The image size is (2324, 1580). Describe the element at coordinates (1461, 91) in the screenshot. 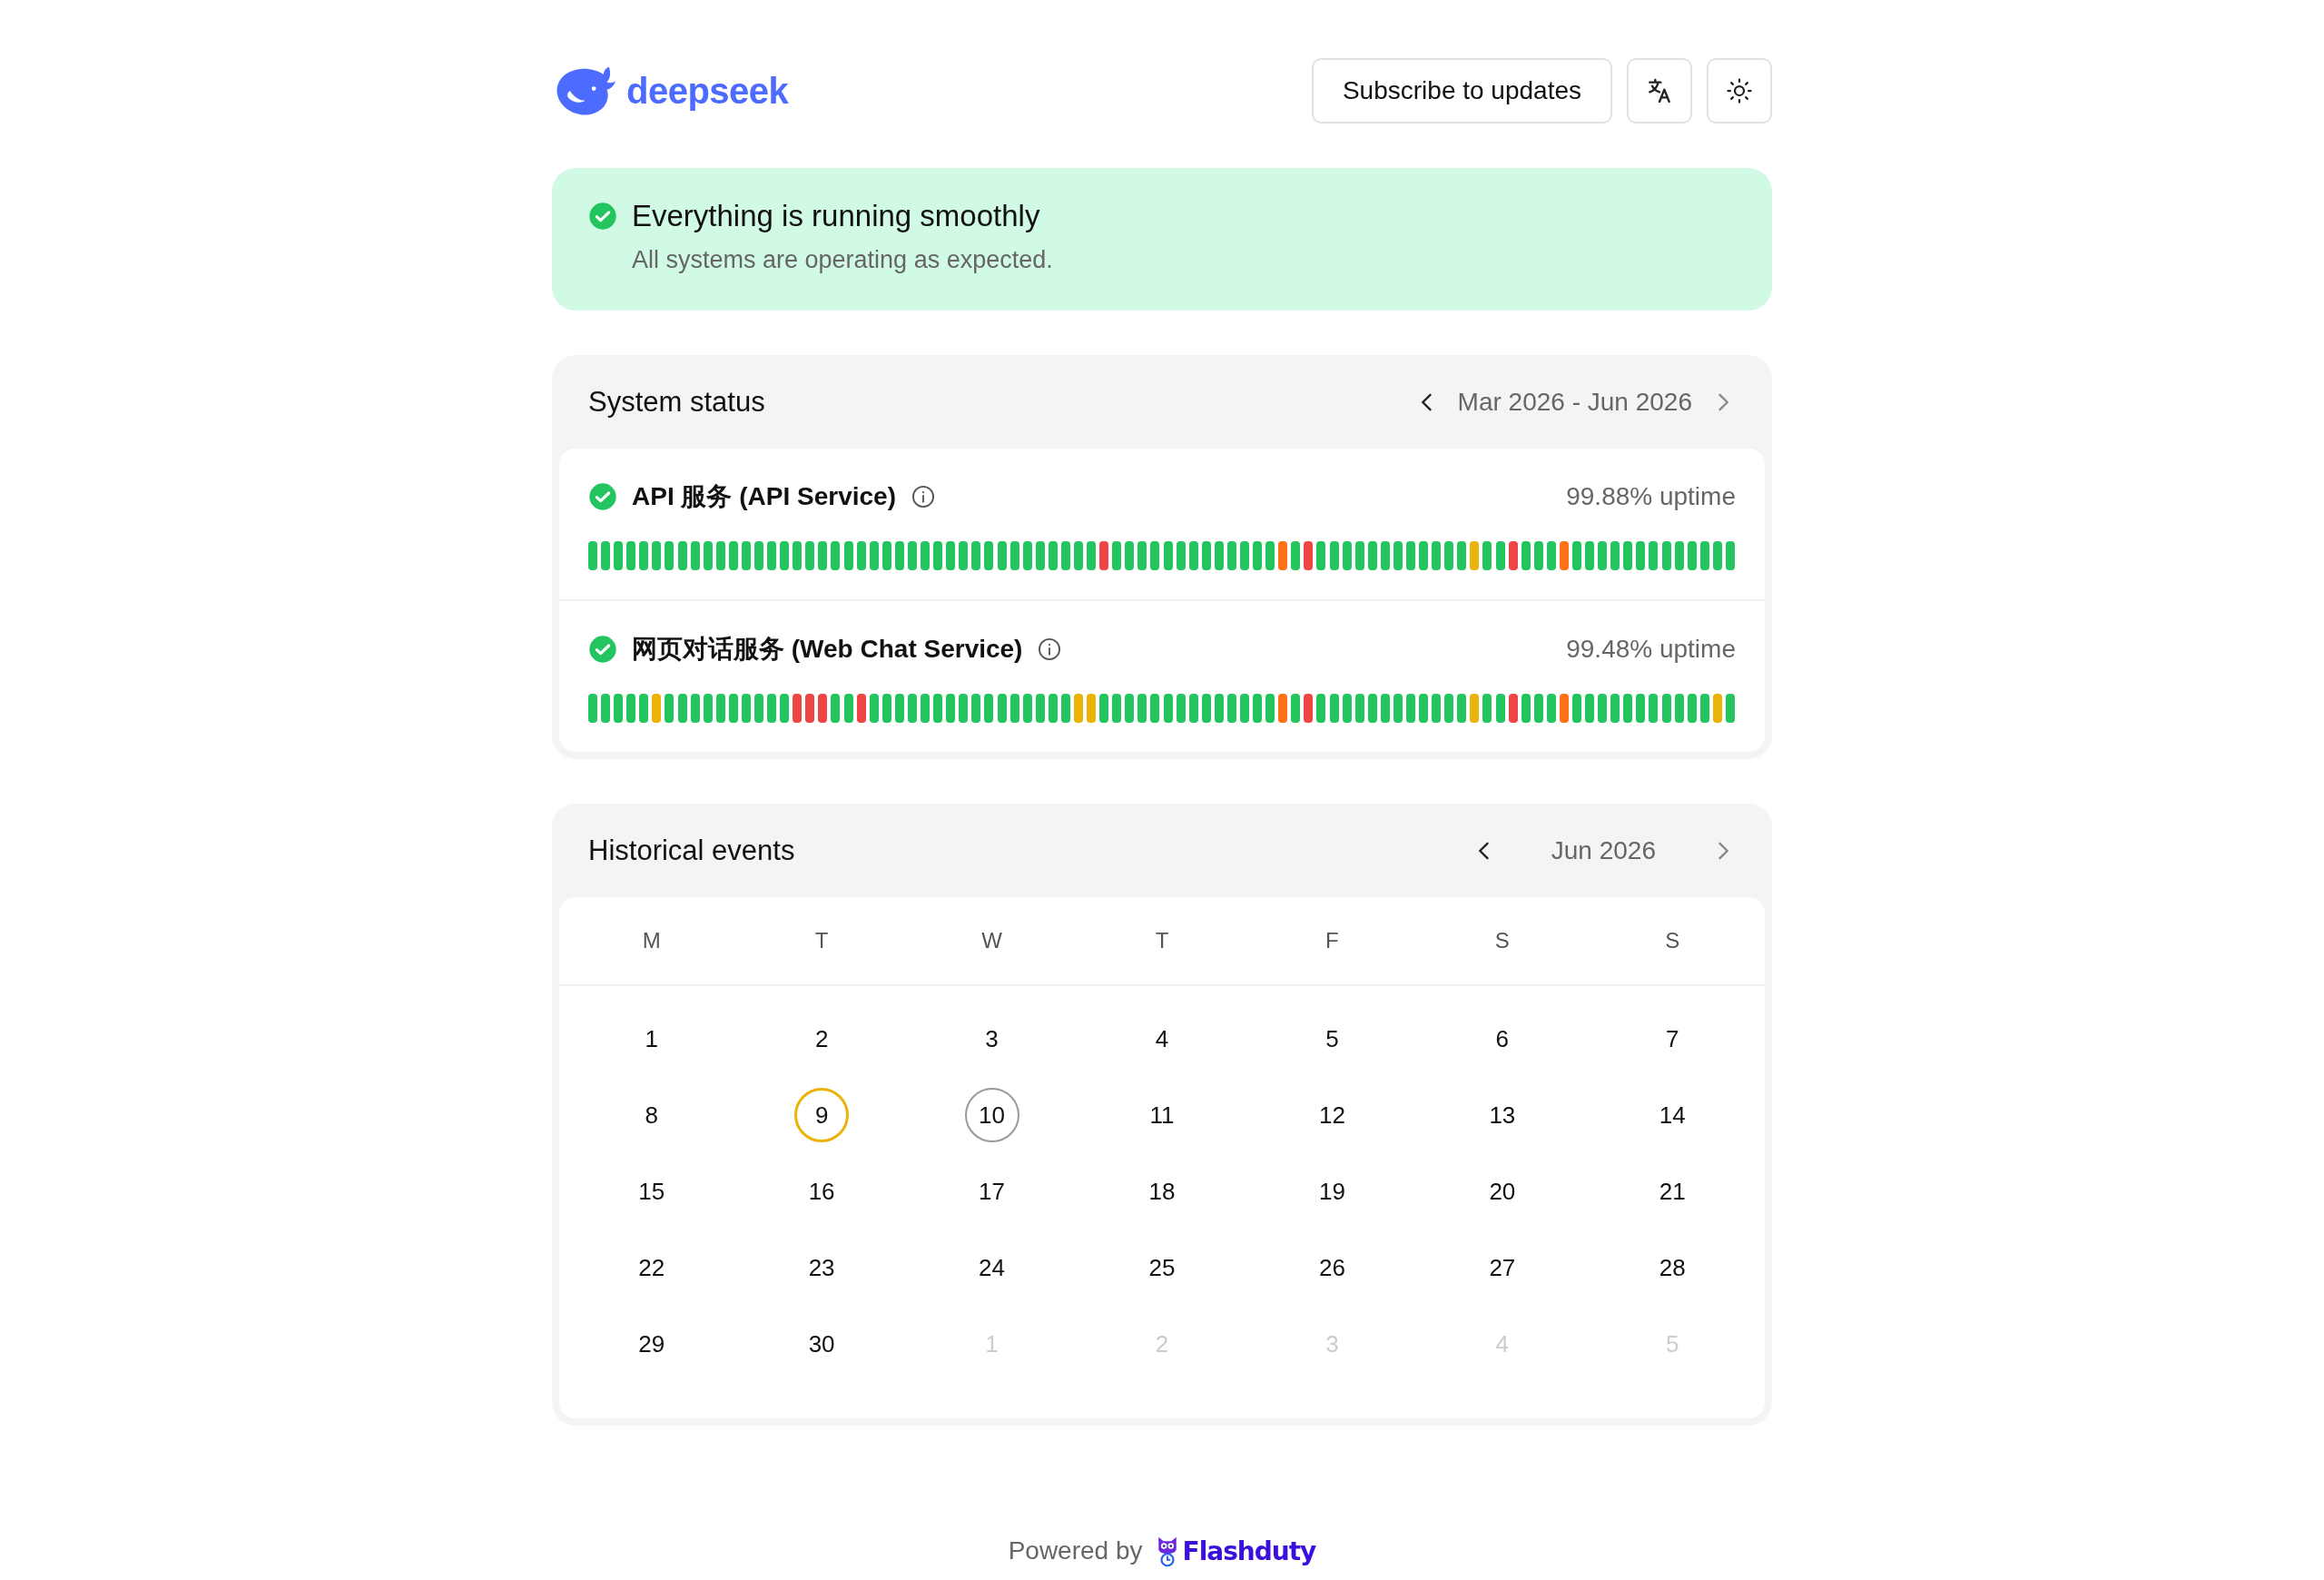

I see `subscribe-button: Subscribe to updates` at that location.